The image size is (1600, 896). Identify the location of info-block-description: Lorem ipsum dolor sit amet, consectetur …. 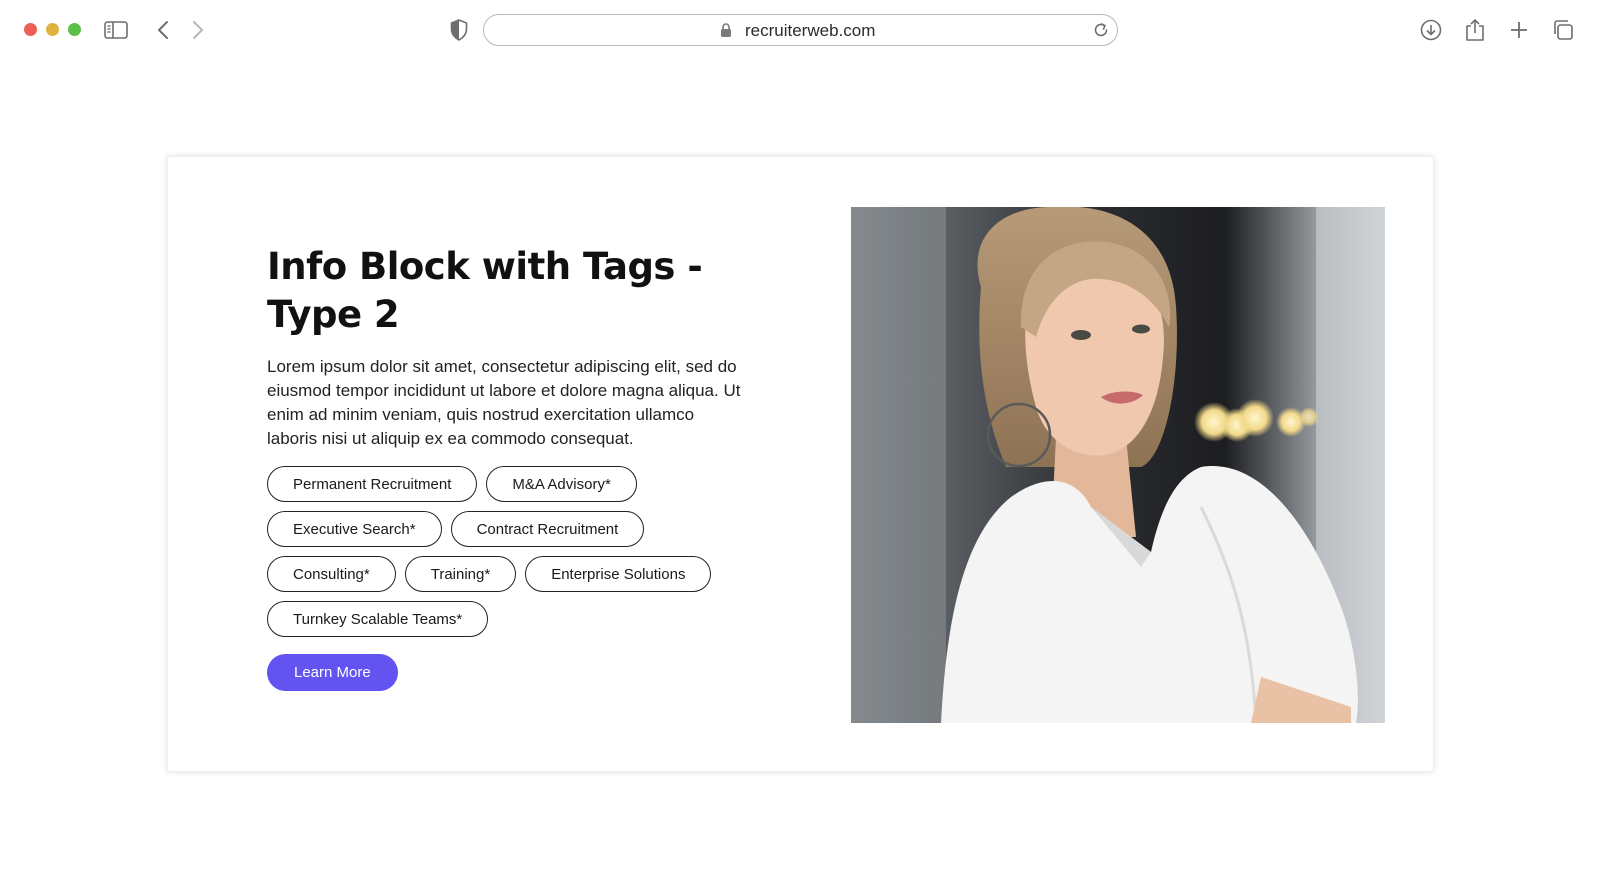
(504, 402).